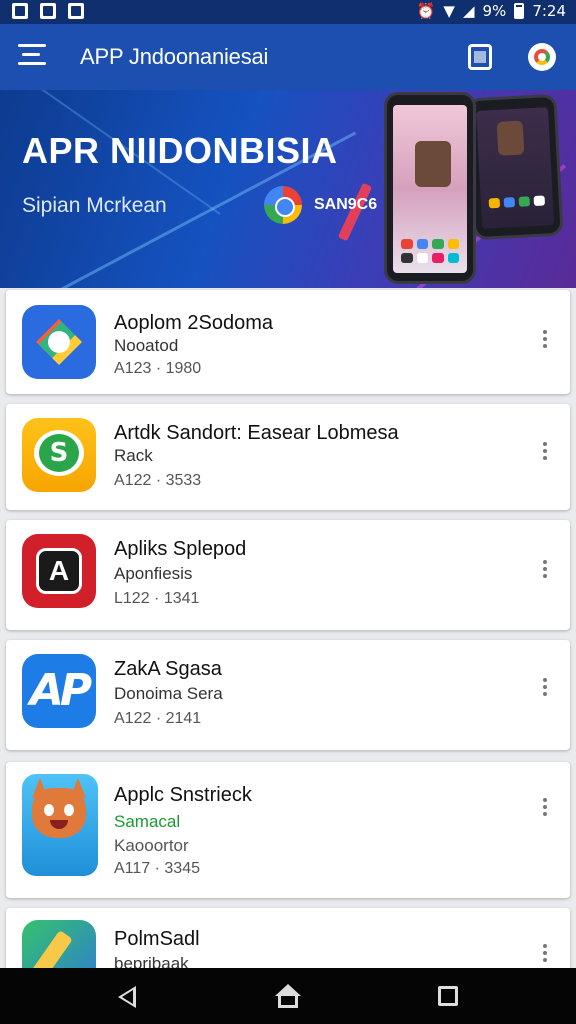 Image resolution: width=576 pixels, height=1024 pixels. What do you see at coordinates (283, 205) in the screenshot?
I see `chrome-logo-icon` at bounding box center [283, 205].